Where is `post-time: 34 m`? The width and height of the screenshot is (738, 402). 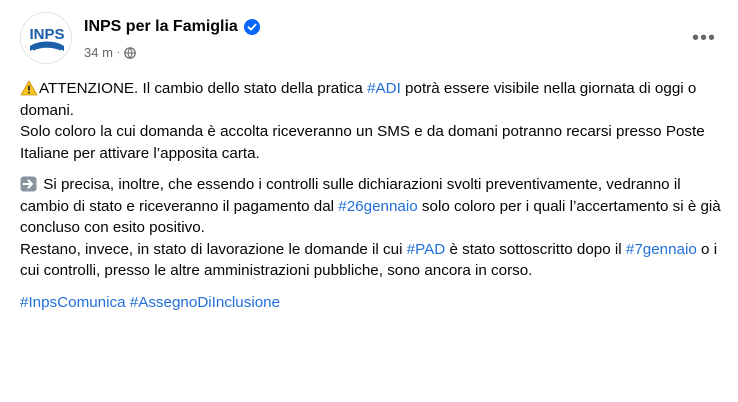
post-time: 34 m is located at coordinates (98, 52).